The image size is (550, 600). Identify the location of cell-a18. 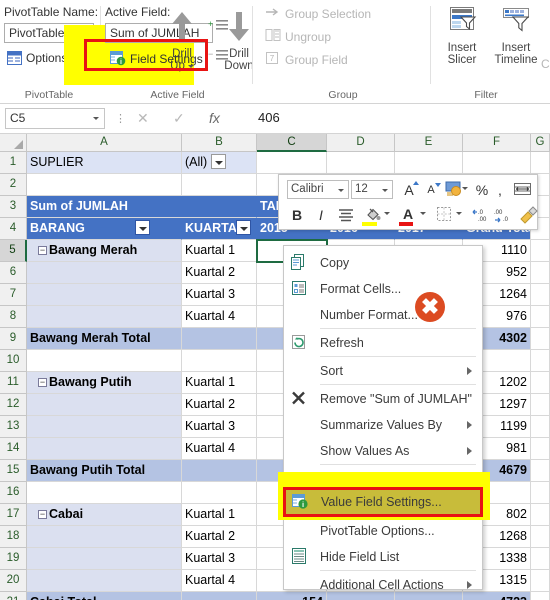
(104, 537).